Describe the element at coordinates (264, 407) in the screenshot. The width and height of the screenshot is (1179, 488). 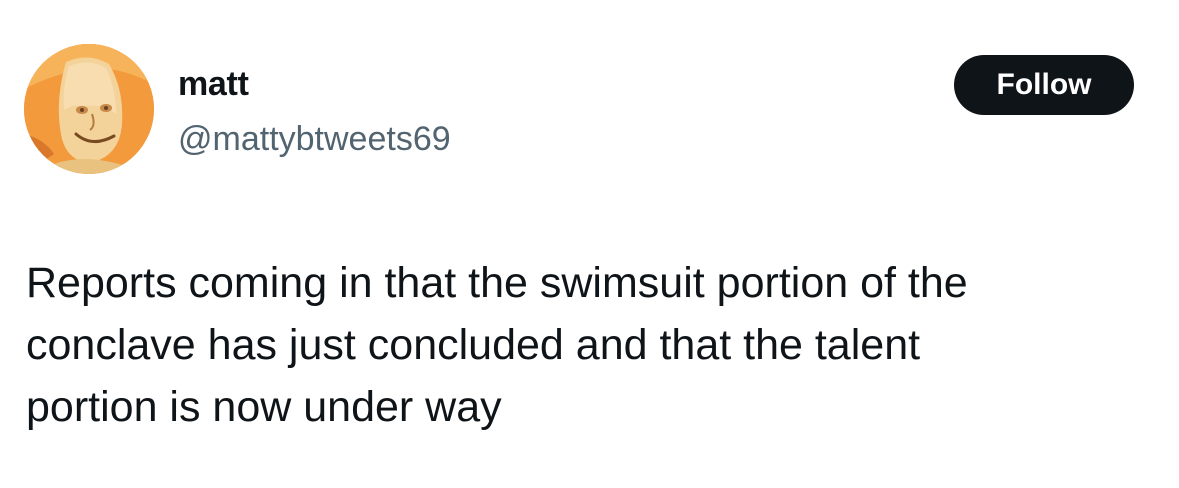
I see `tweet-text-line: portion is now under way` at that location.